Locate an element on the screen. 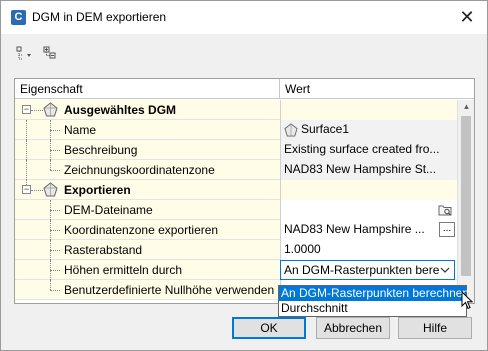 This screenshot has width=488, height=351. header-property: Eigenschaft is located at coordinates (51, 89).